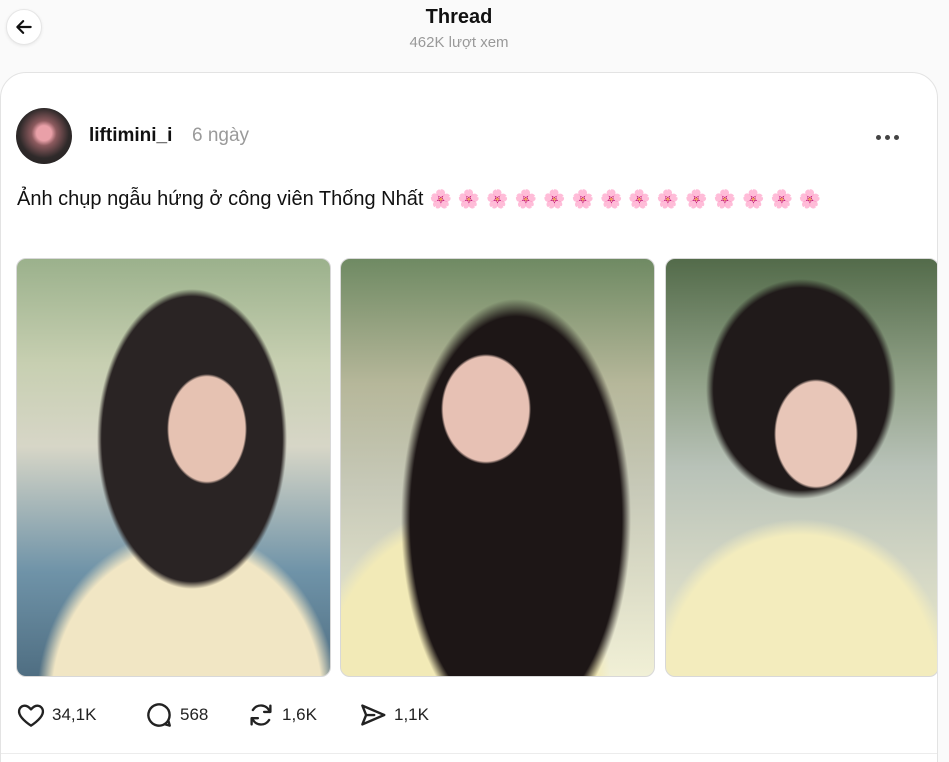 The width and height of the screenshot is (949, 762). I want to click on divider, so click(469, 753).